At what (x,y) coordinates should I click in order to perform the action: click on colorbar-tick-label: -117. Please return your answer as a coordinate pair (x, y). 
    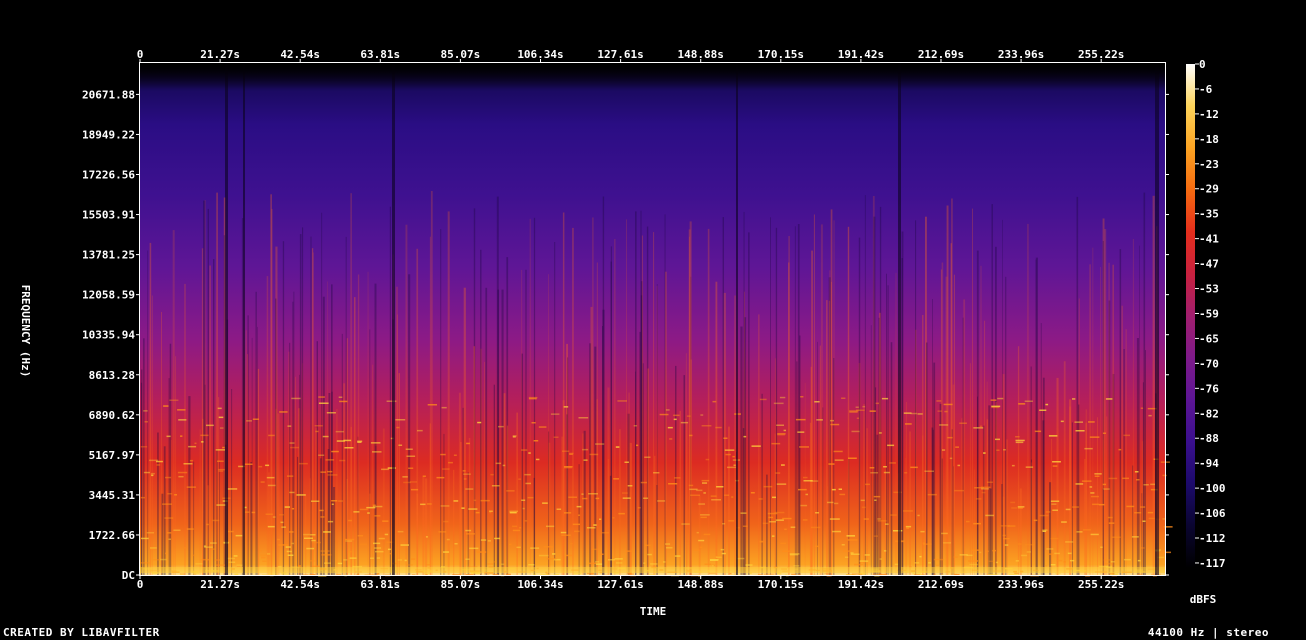
    Looking at the image, I should click on (1212, 563).